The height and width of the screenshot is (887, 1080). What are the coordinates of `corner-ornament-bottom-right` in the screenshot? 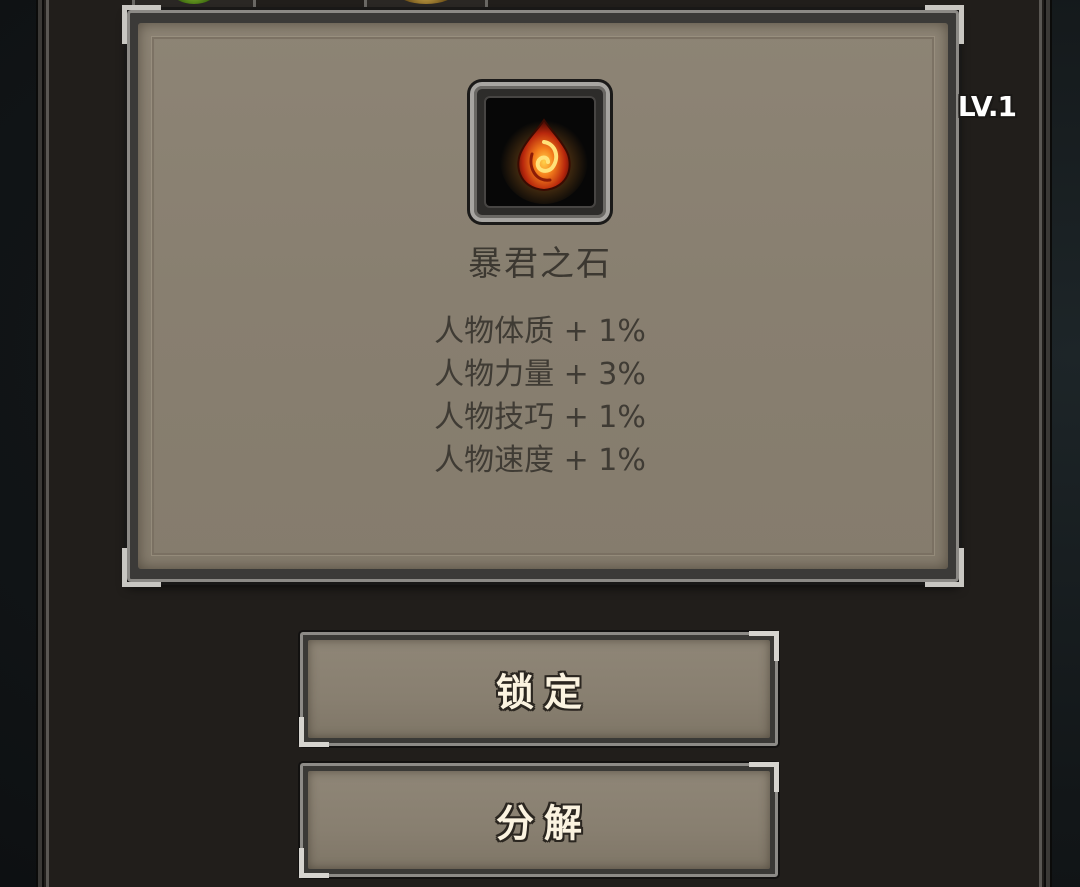 It's located at (944, 567).